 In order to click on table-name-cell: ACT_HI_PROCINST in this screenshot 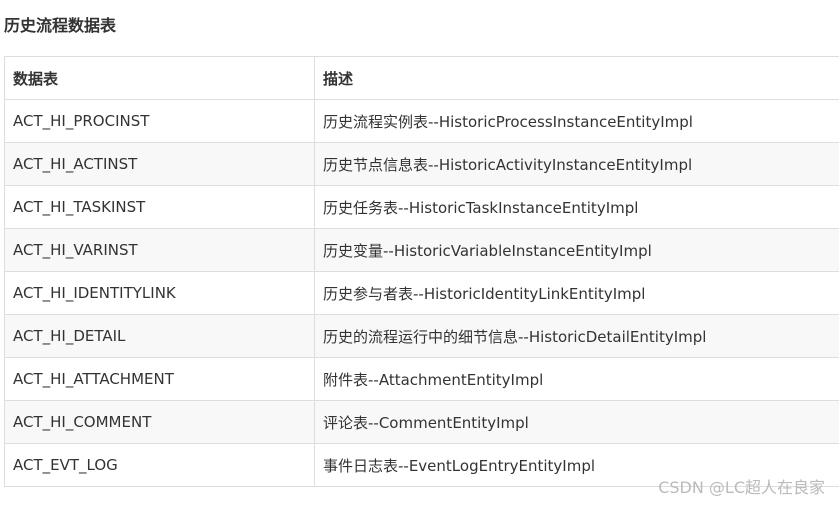, I will do `click(159, 121)`.